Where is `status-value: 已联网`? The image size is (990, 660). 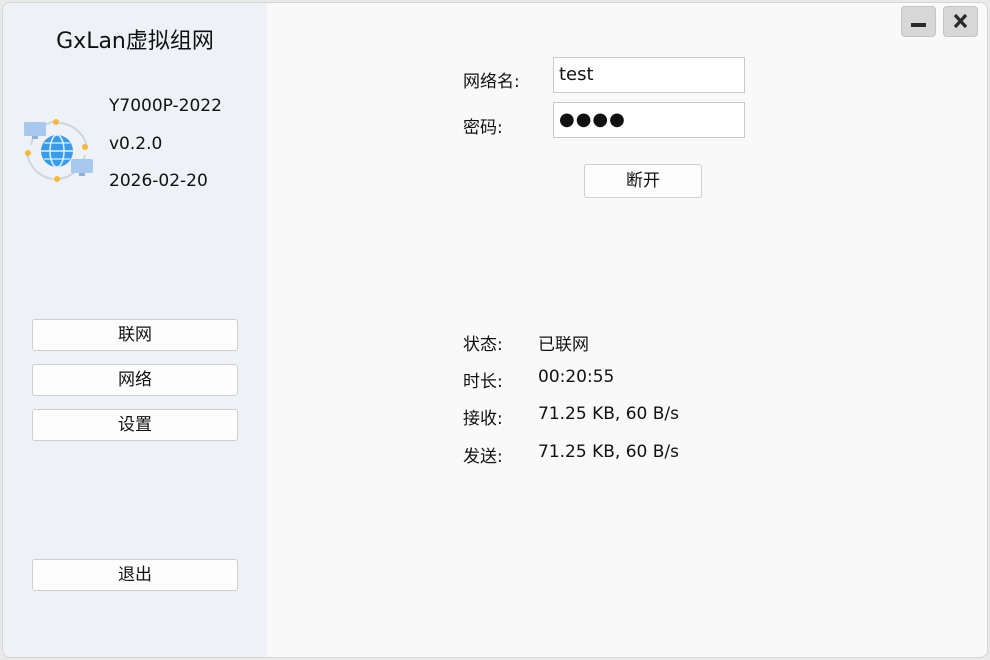 status-value: 已联网 is located at coordinates (563, 345).